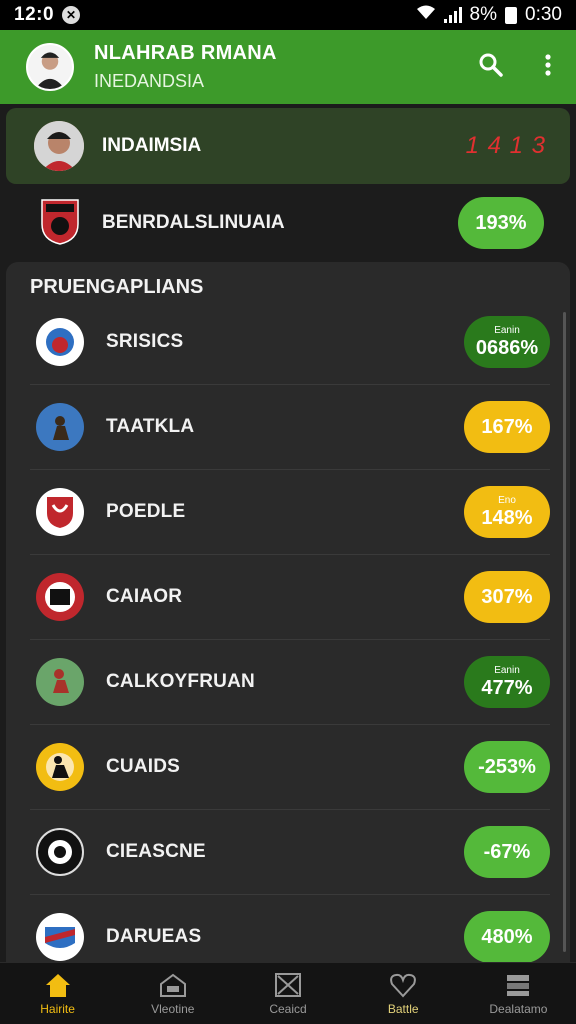 The image size is (576, 1024). What do you see at coordinates (172, 985) in the screenshot?
I see `store-icon` at bounding box center [172, 985].